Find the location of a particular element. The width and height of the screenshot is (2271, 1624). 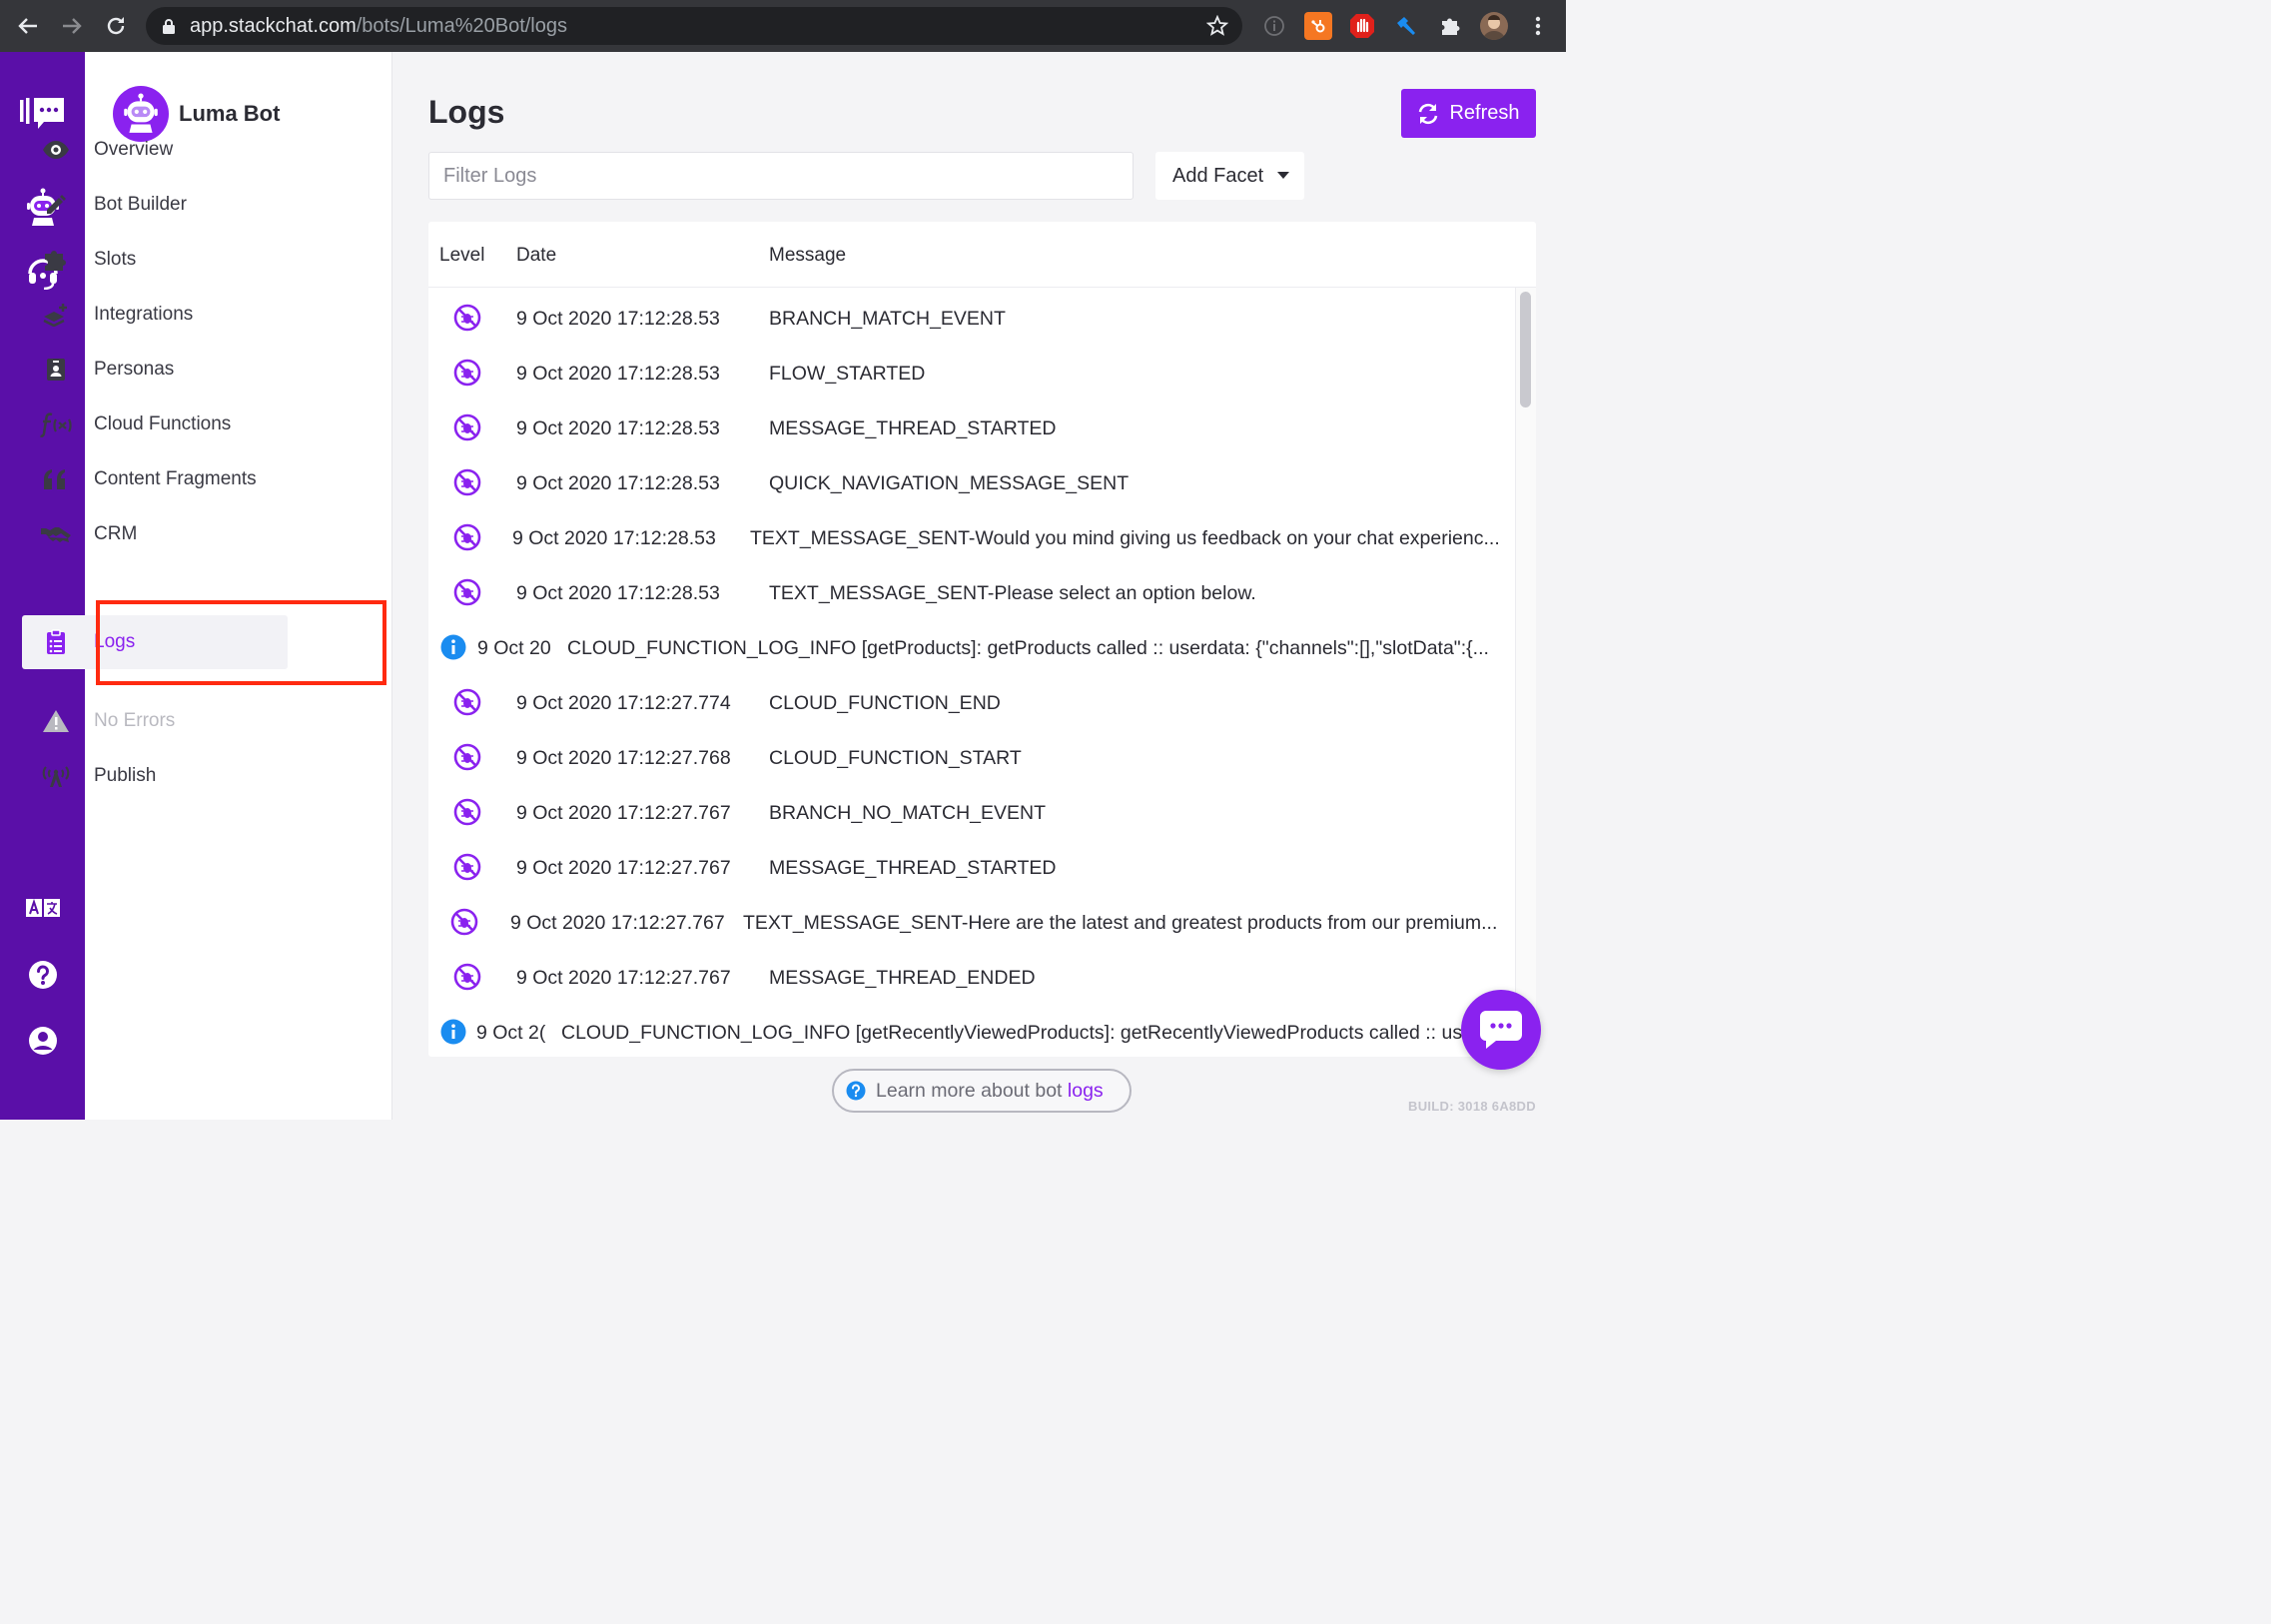

quote-icon is located at coordinates (56, 479).